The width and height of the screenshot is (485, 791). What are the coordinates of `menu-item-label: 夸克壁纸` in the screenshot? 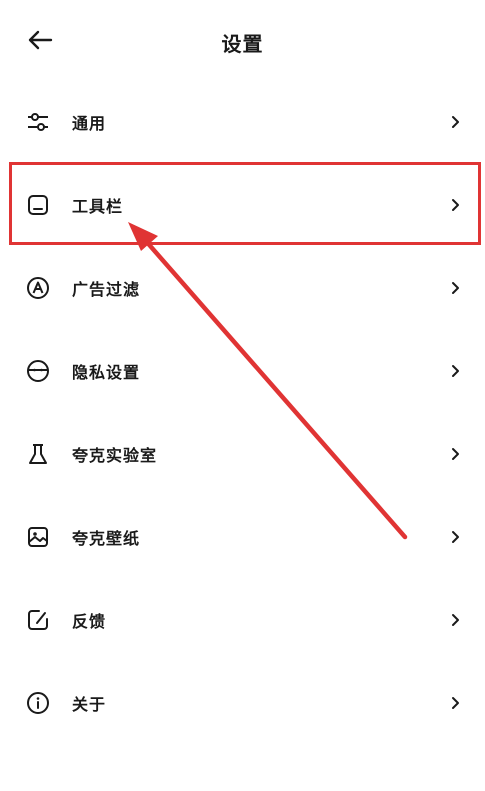 It's located at (106, 538).